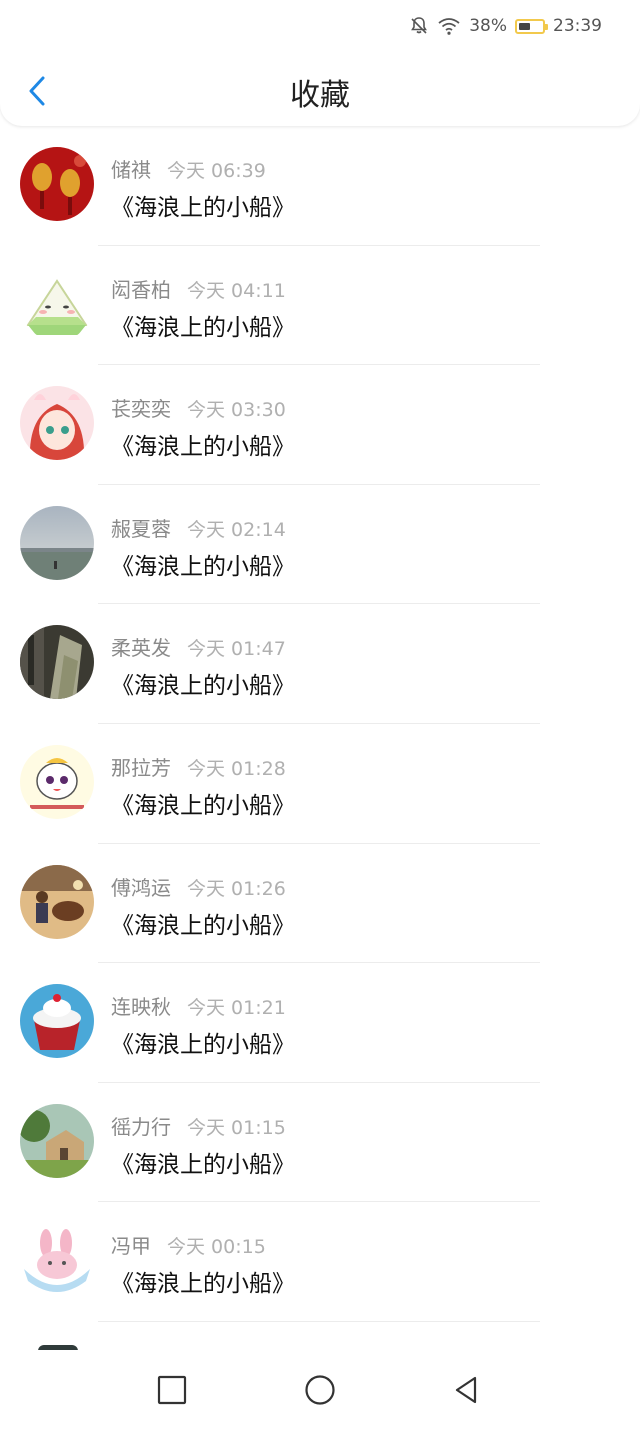 This screenshot has height=1433, width=640. I want to click on page-title: 收藏, so click(320, 95).